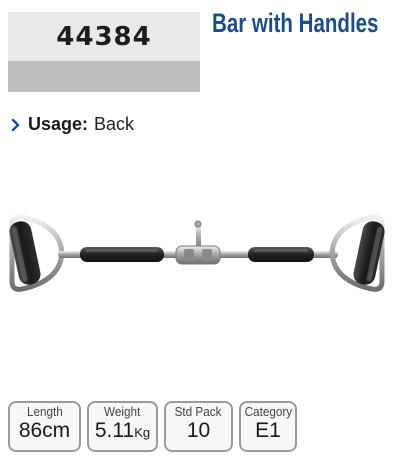 This screenshot has height=471, width=394. What do you see at coordinates (114, 430) in the screenshot?
I see `spec-weight-value: 5.11` at bounding box center [114, 430].